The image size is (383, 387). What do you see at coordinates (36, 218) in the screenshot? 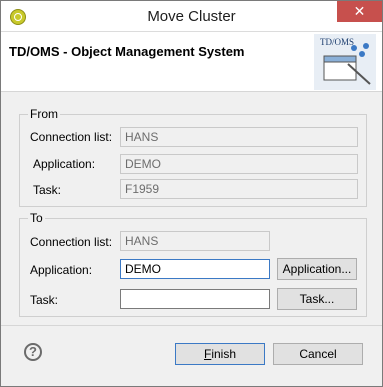
I see `to-group-label: To` at bounding box center [36, 218].